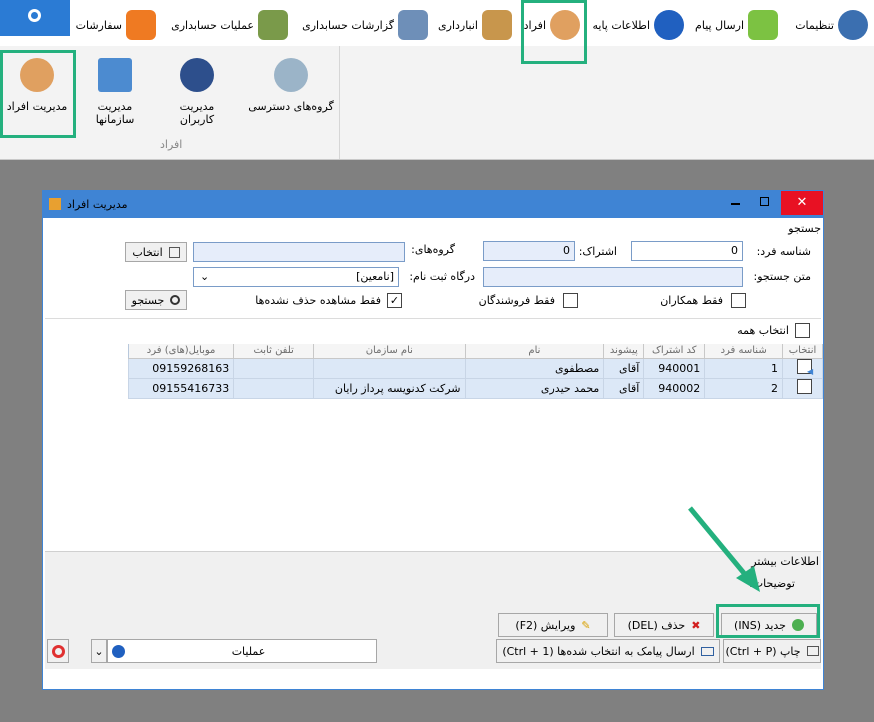 Image resolution: width=874 pixels, height=722 pixels. What do you see at coordinates (613, 277) in the screenshot?
I see `search-text-field` at bounding box center [613, 277].